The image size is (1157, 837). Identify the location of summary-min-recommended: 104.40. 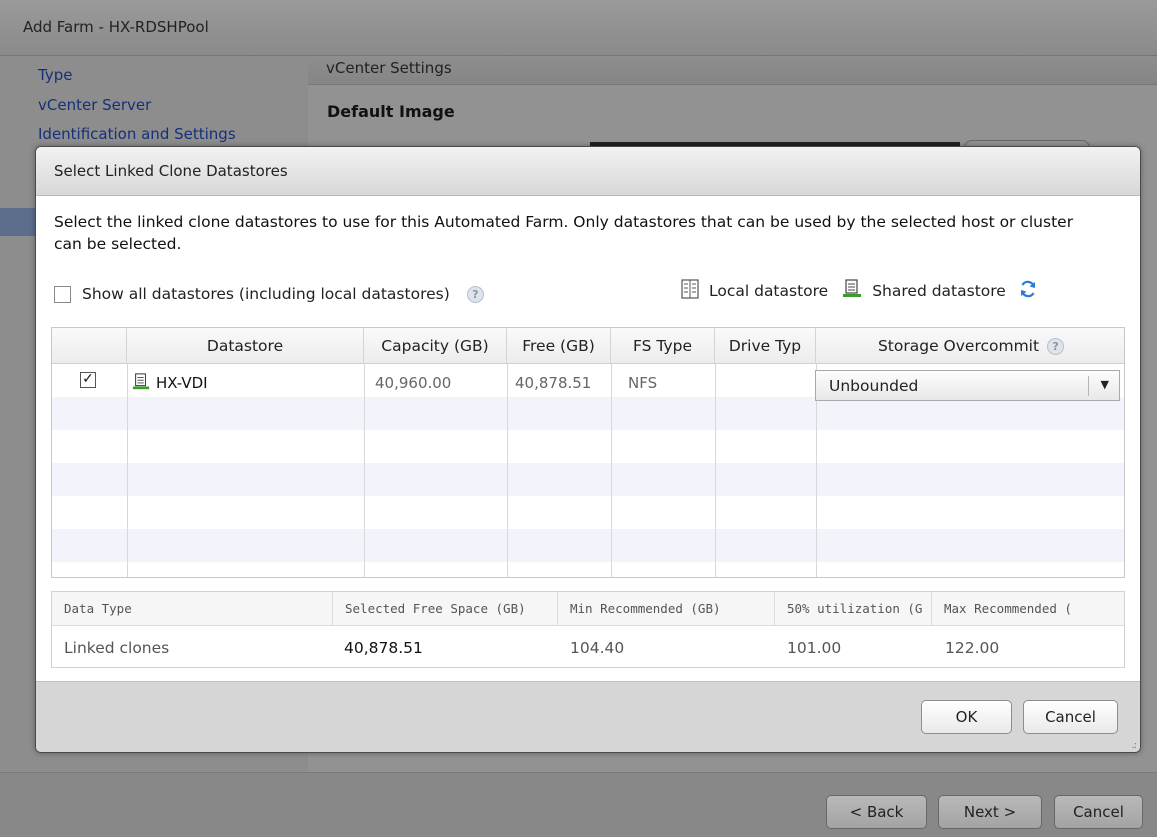
(597, 648).